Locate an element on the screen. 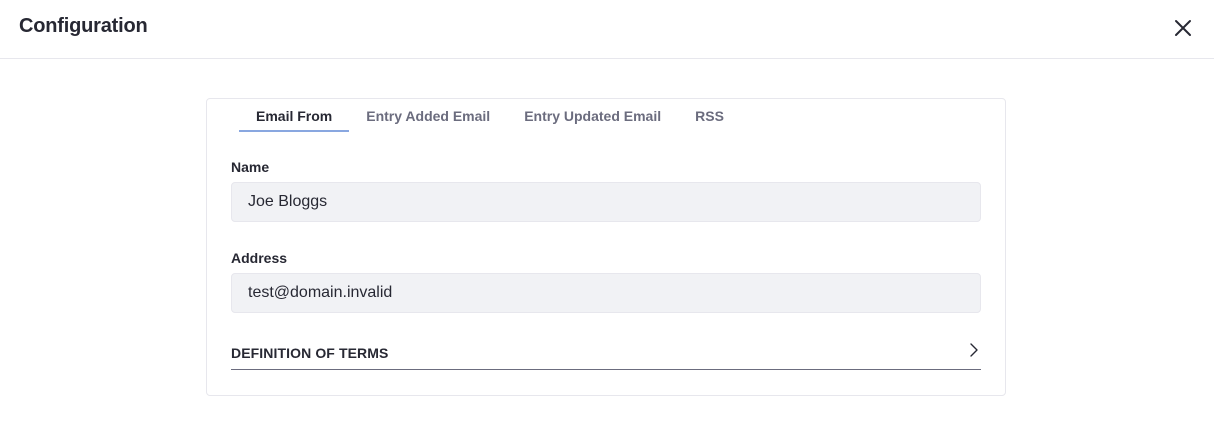 The height and width of the screenshot is (422, 1214). chevron-right-icon is located at coordinates (974, 350).